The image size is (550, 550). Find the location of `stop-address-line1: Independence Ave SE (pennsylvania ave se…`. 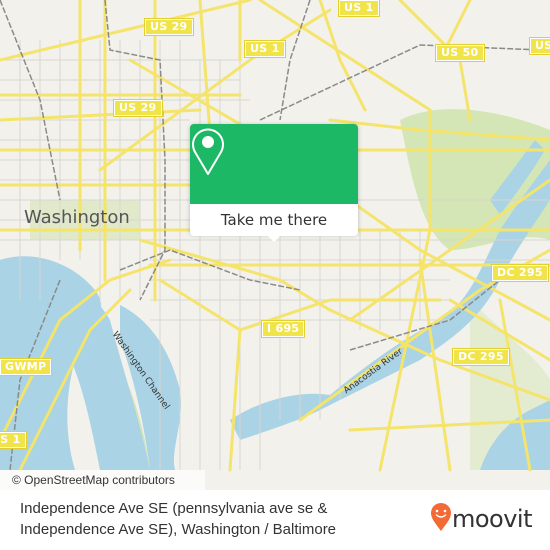

stop-address-line1: Independence Ave SE (pennsylvania ave se… is located at coordinates (174, 508).